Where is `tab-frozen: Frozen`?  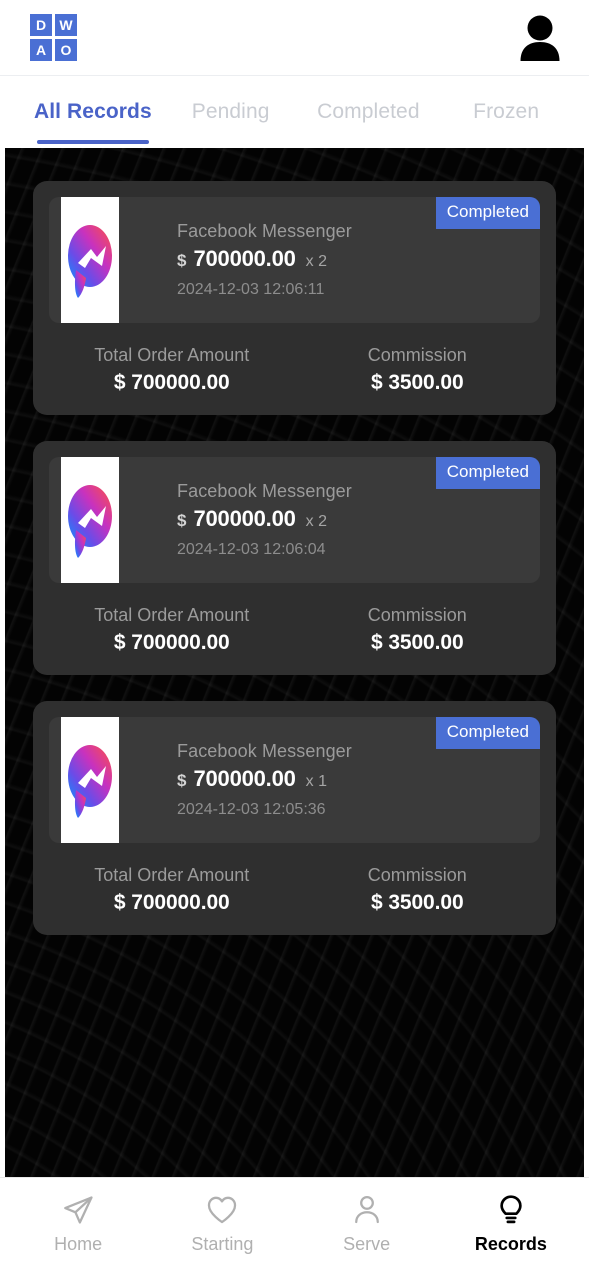 tab-frozen: Frozen is located at coordinates (506, 112).